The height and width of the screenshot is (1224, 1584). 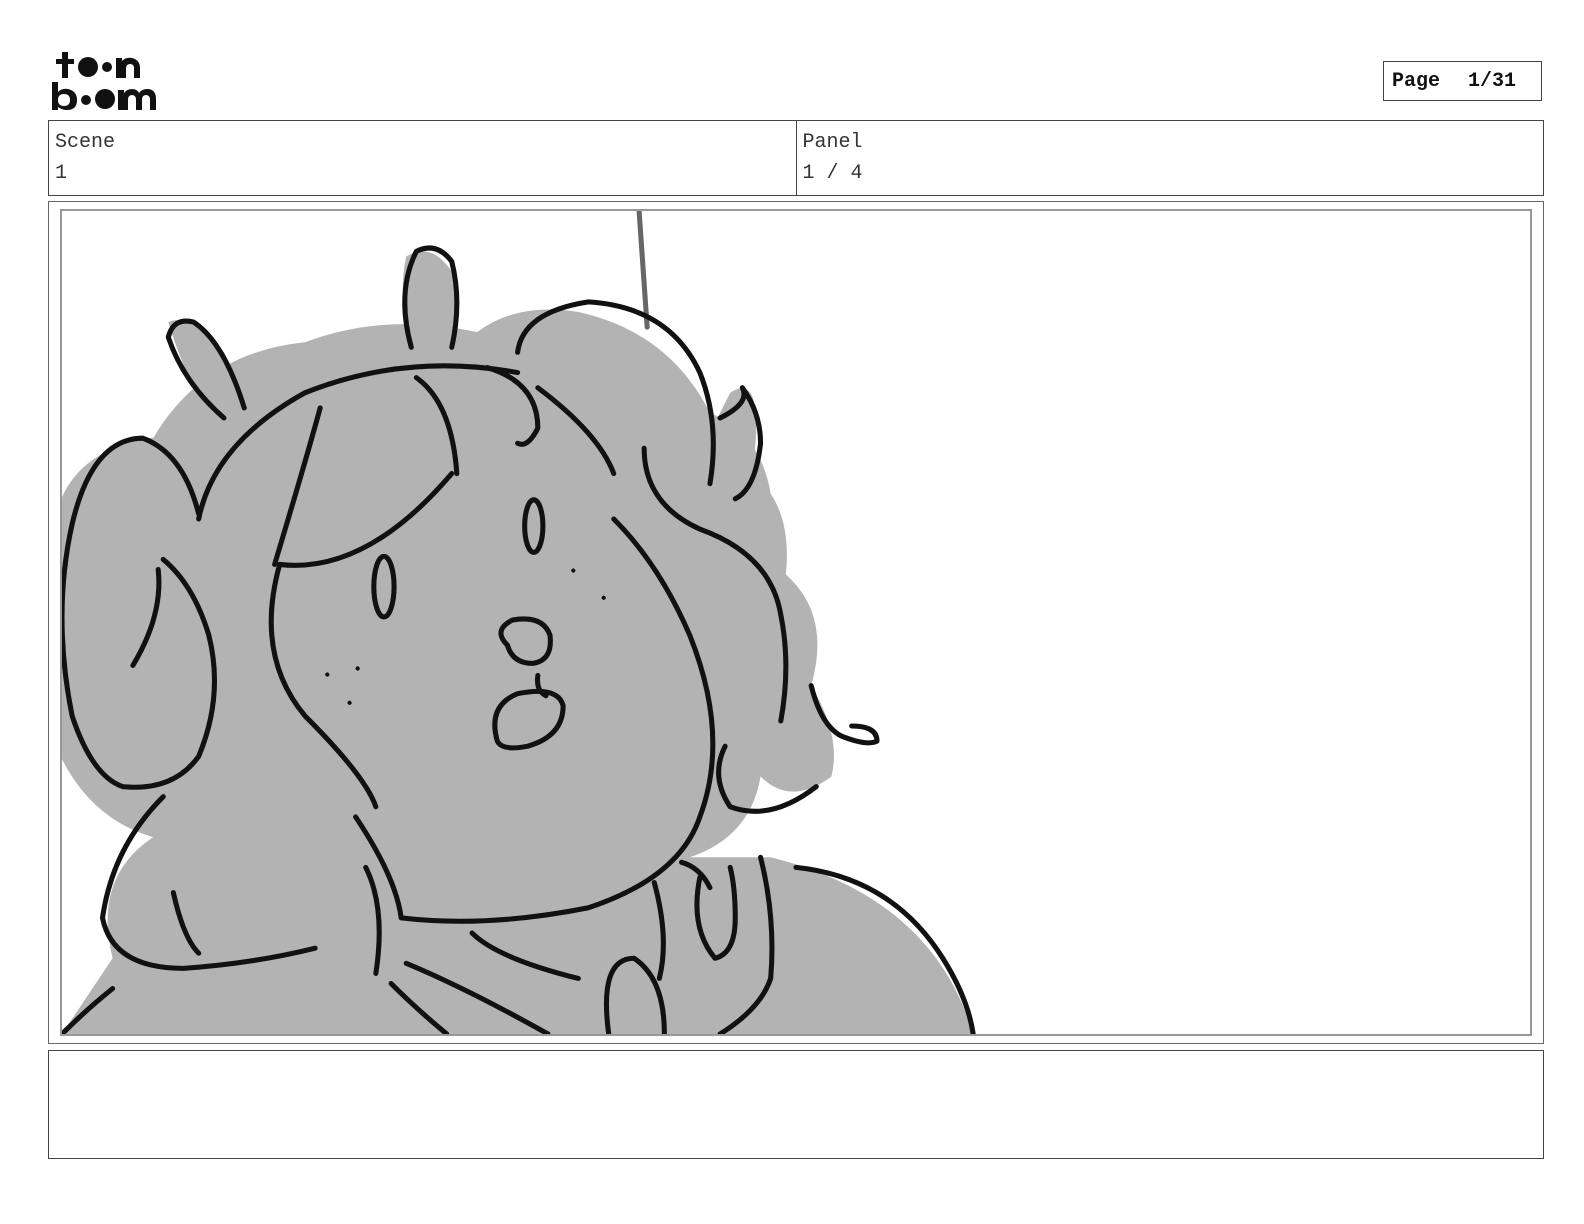 What do you see at coordinates (104, 81) in the screenshot?
I see `toonboom-logo-icon` at bounding box center [104, 81].